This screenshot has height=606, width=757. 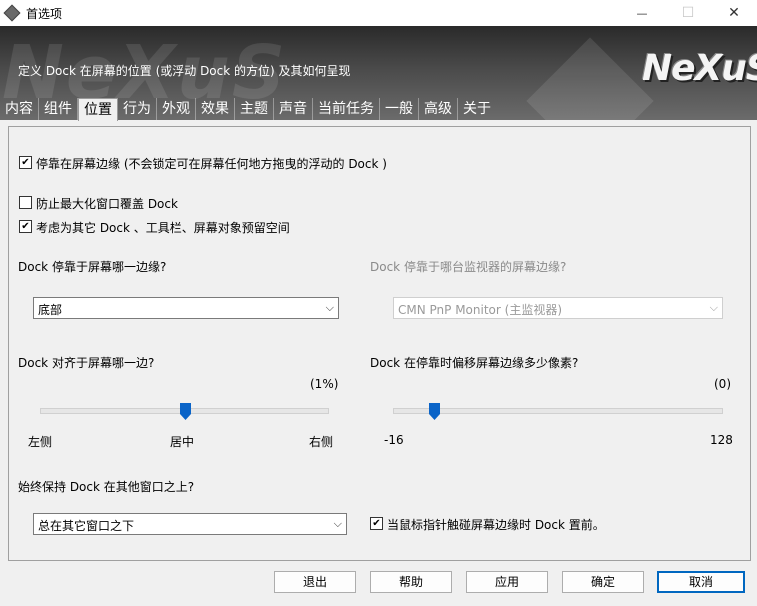 I want to click on window-title: 首选项, so click(x=44, y=14).